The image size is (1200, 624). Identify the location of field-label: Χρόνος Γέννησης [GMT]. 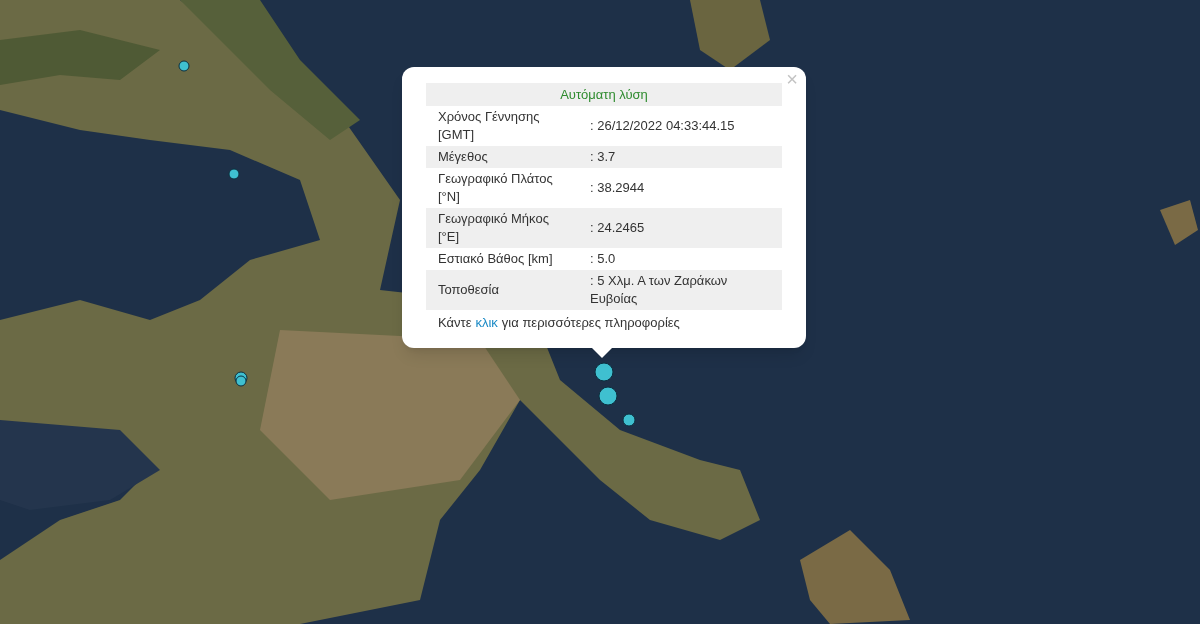
(489, 126).